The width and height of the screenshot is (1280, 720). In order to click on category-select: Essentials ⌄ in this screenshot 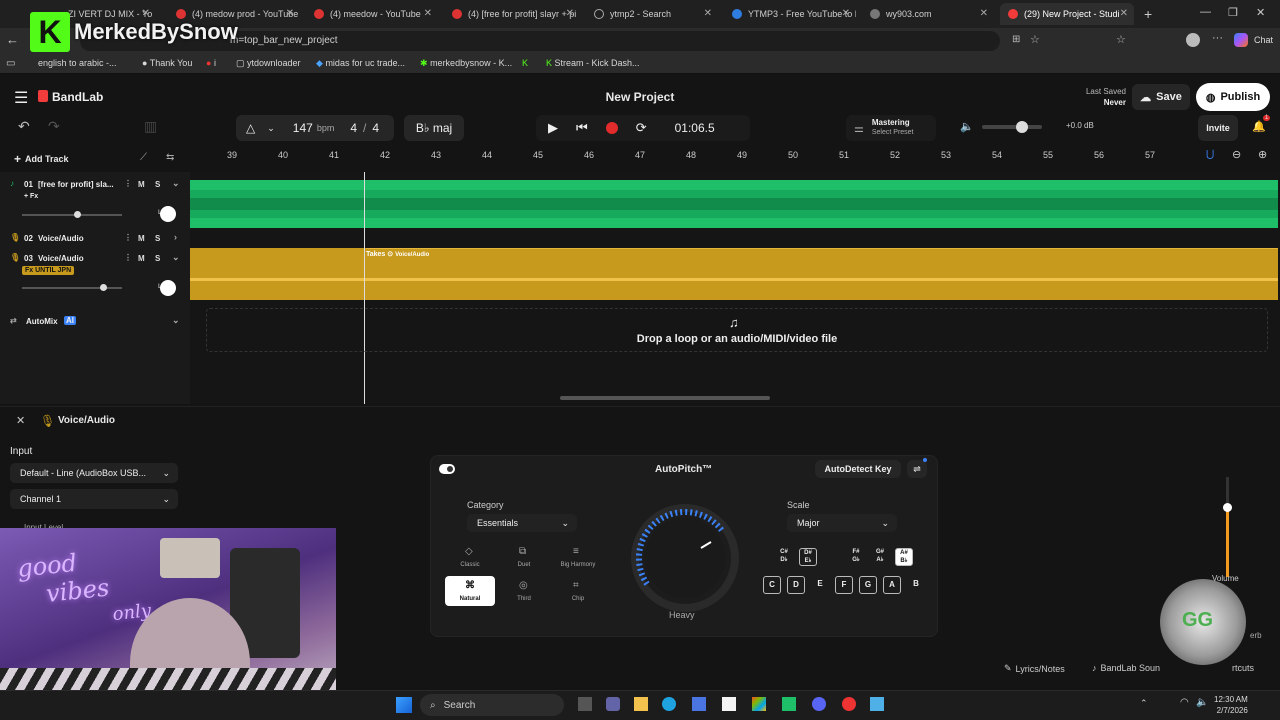, I will do `click(522, 523)`.